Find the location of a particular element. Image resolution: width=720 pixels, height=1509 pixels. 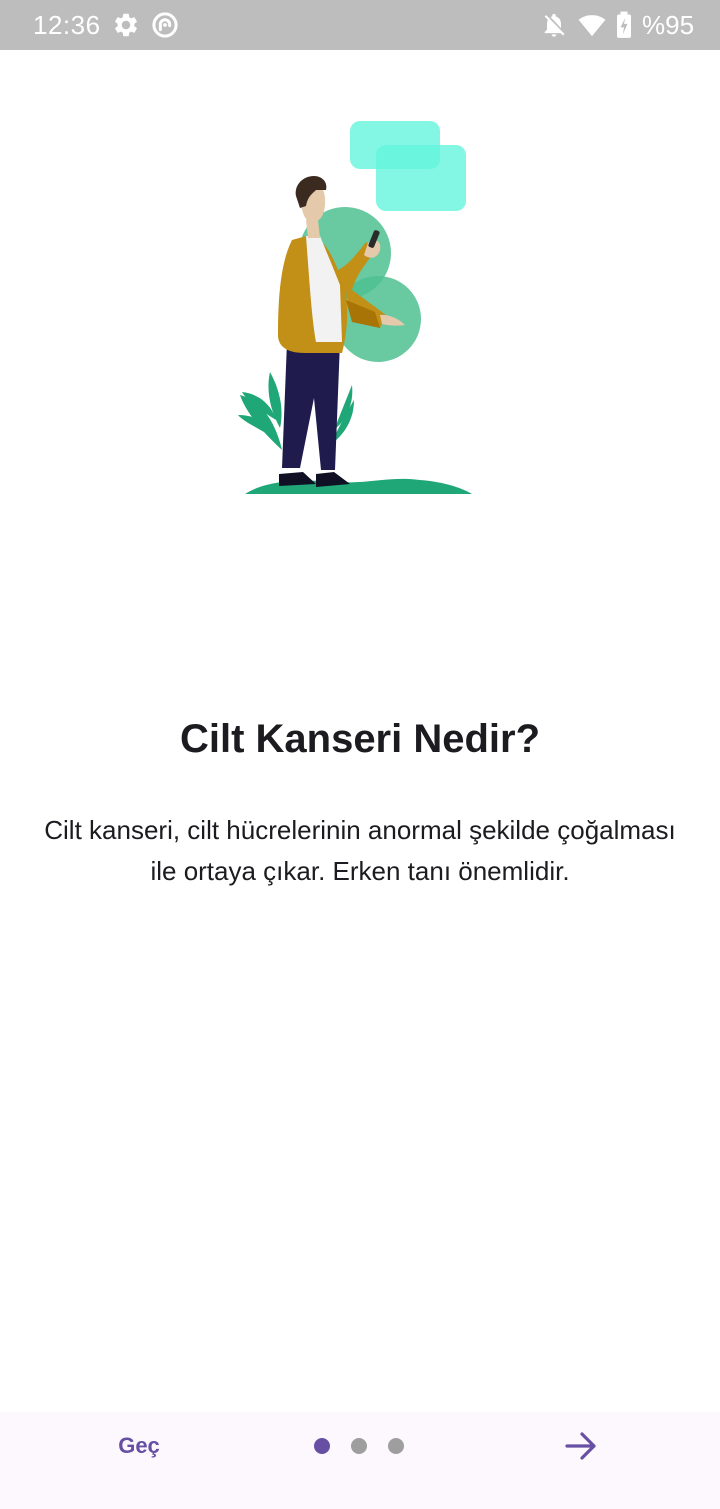

skip-button: Geç is located at coordinates (139, 1446).